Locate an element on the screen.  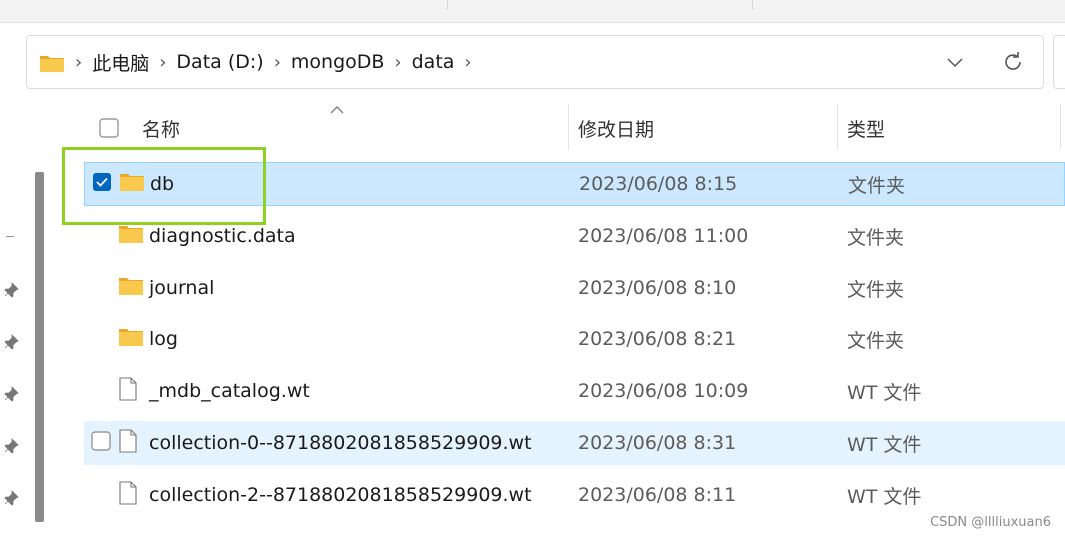
search-box is located at coordinates (1059, 62).